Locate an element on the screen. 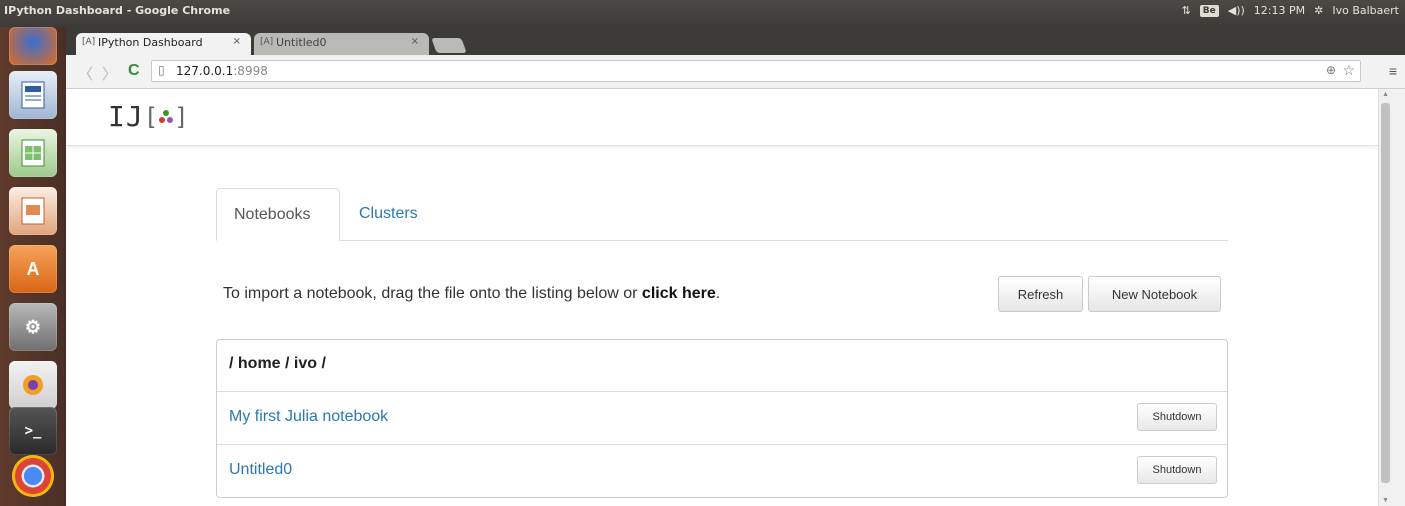  scroll-up-icon: ▲ is located at coordinates (1385, 94).